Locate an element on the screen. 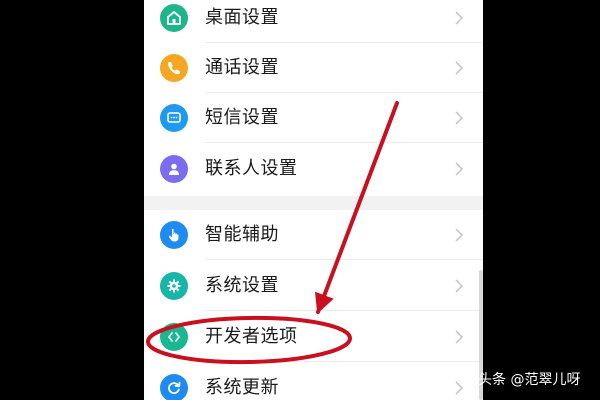 Image resolution: width=600 pixels, height=400 pixels. annotation-arrow is located at coordinates (357, 207).